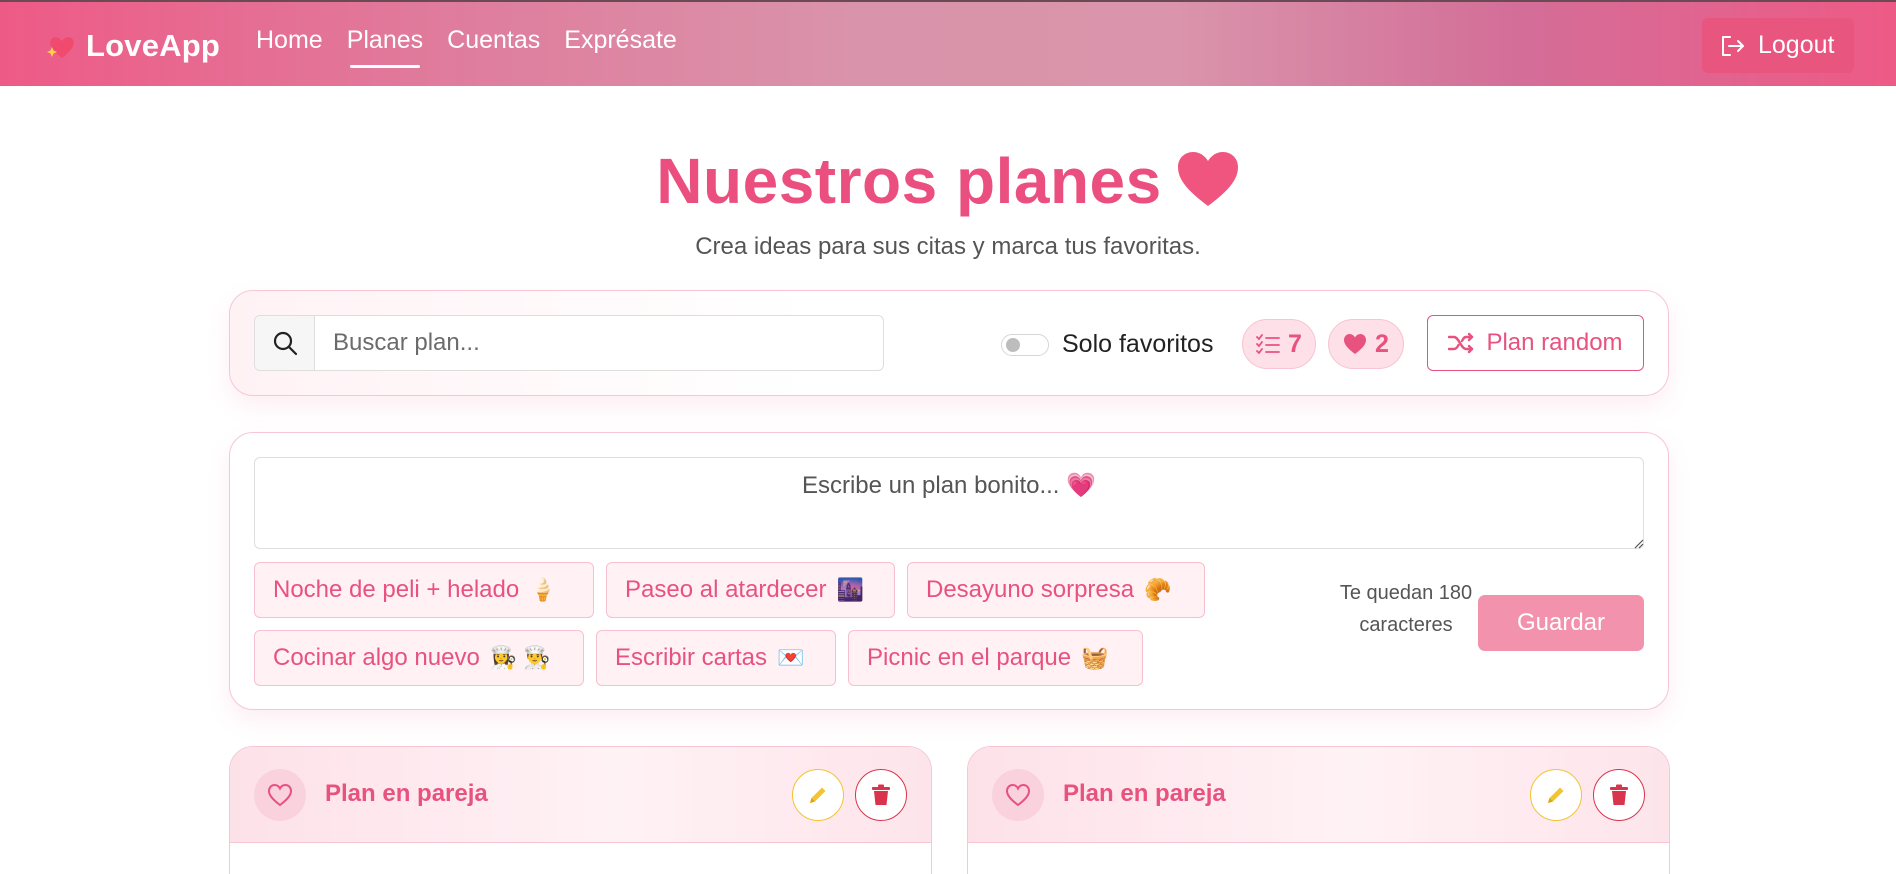  Describe the element at coordinates (153, 45) in the screenshot. I see `brand-name: LoveApp` at that location.